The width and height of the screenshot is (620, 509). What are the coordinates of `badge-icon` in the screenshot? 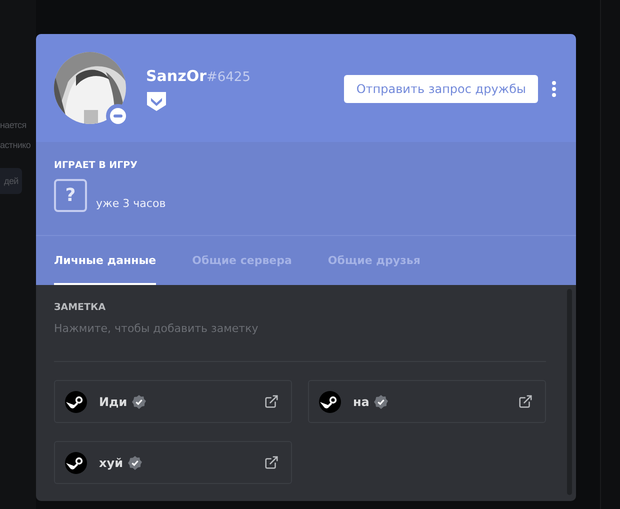 It's located at (156, 101).